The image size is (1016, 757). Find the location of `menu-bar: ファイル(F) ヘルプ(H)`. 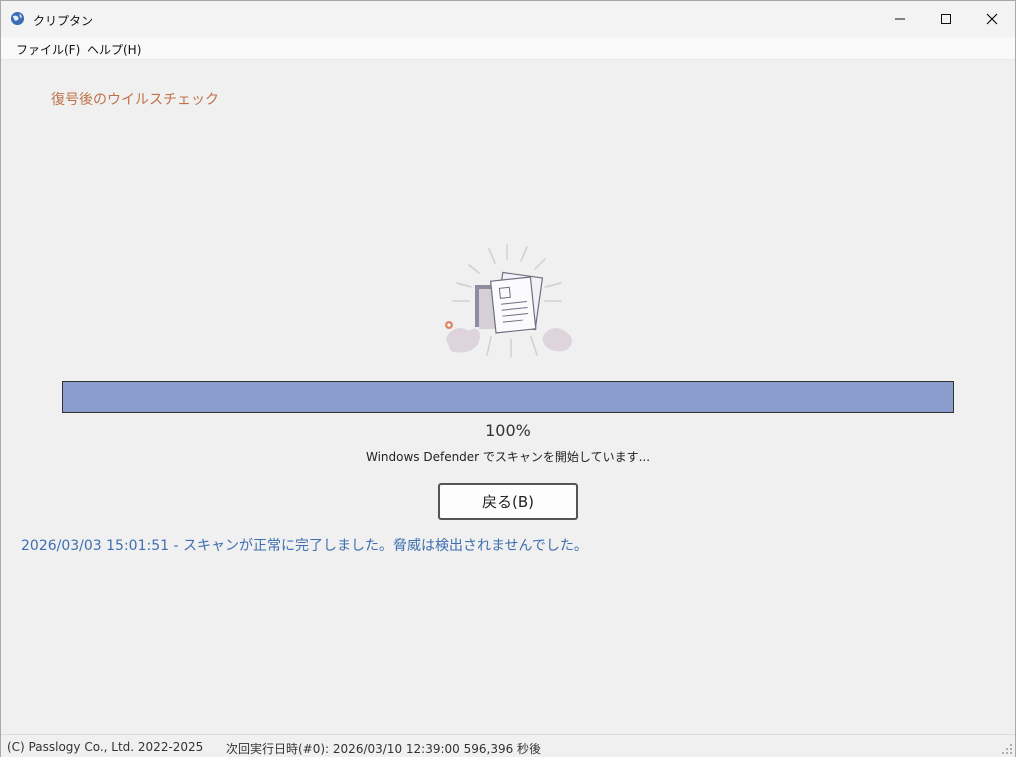

menu-bar: ファイル(F) ヘルプ(H) is located at coordinates (508, 48).